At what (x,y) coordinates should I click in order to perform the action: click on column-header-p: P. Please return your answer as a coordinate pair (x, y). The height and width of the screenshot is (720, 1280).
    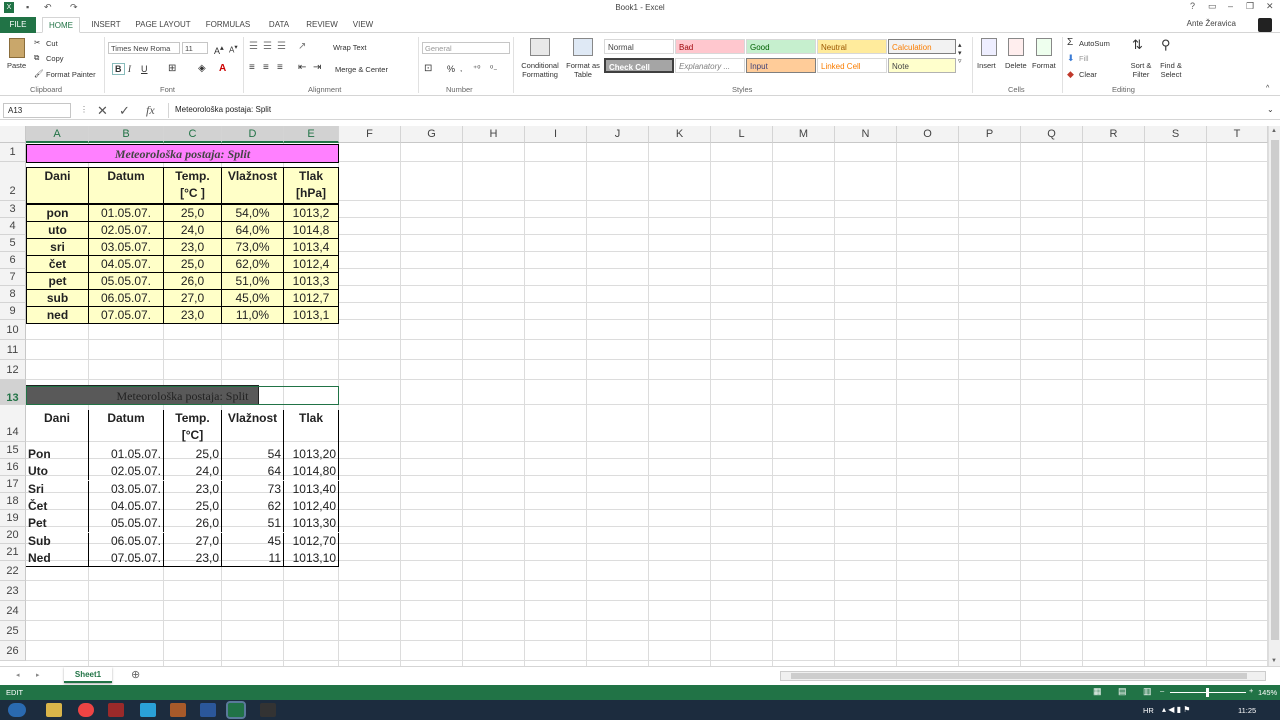
    Looking at the image, I should click on (990, 134).